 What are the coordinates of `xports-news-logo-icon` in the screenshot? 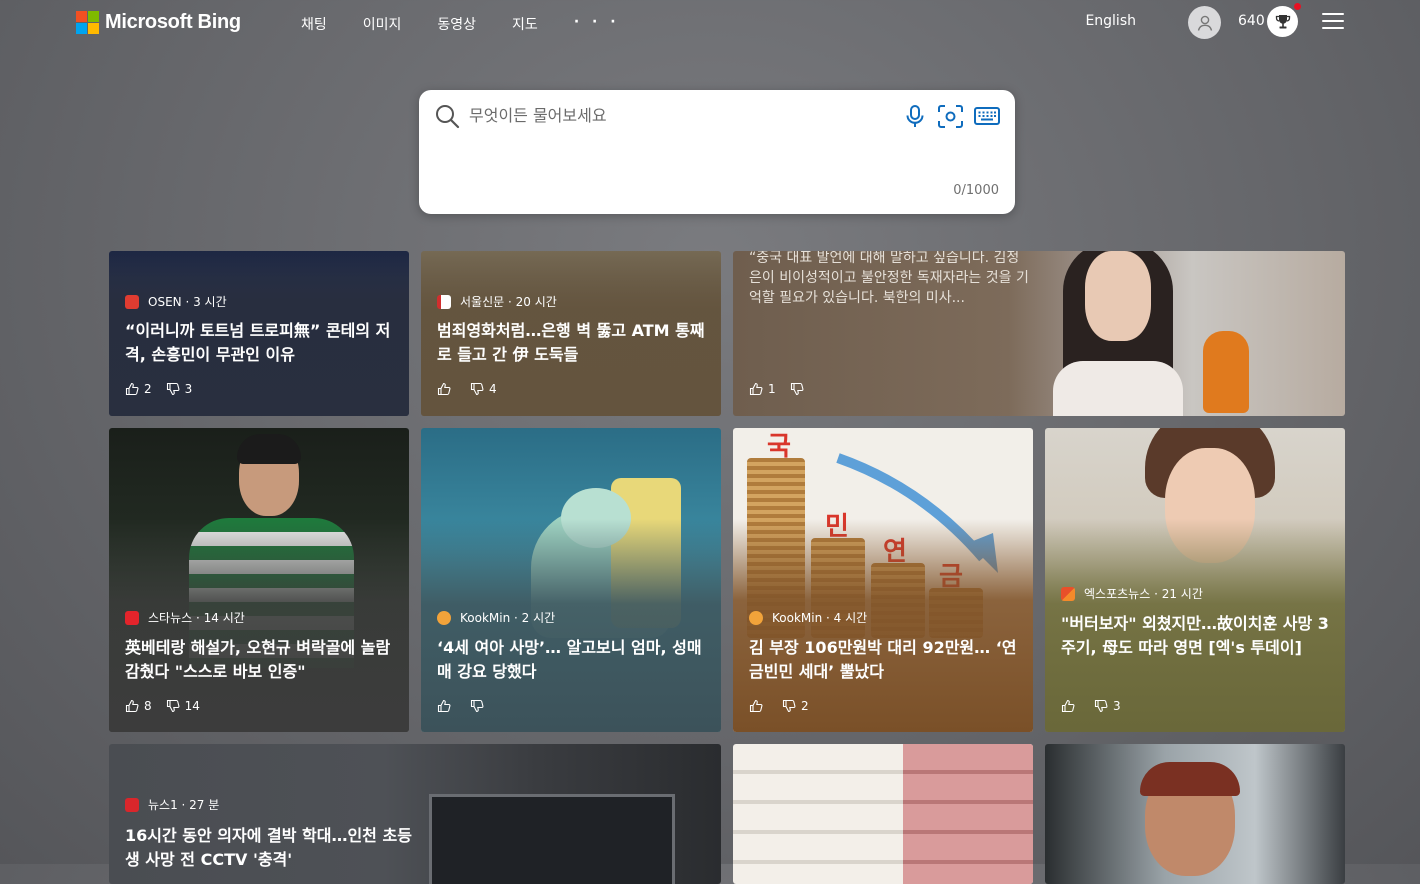 It's located at (1068, 593).